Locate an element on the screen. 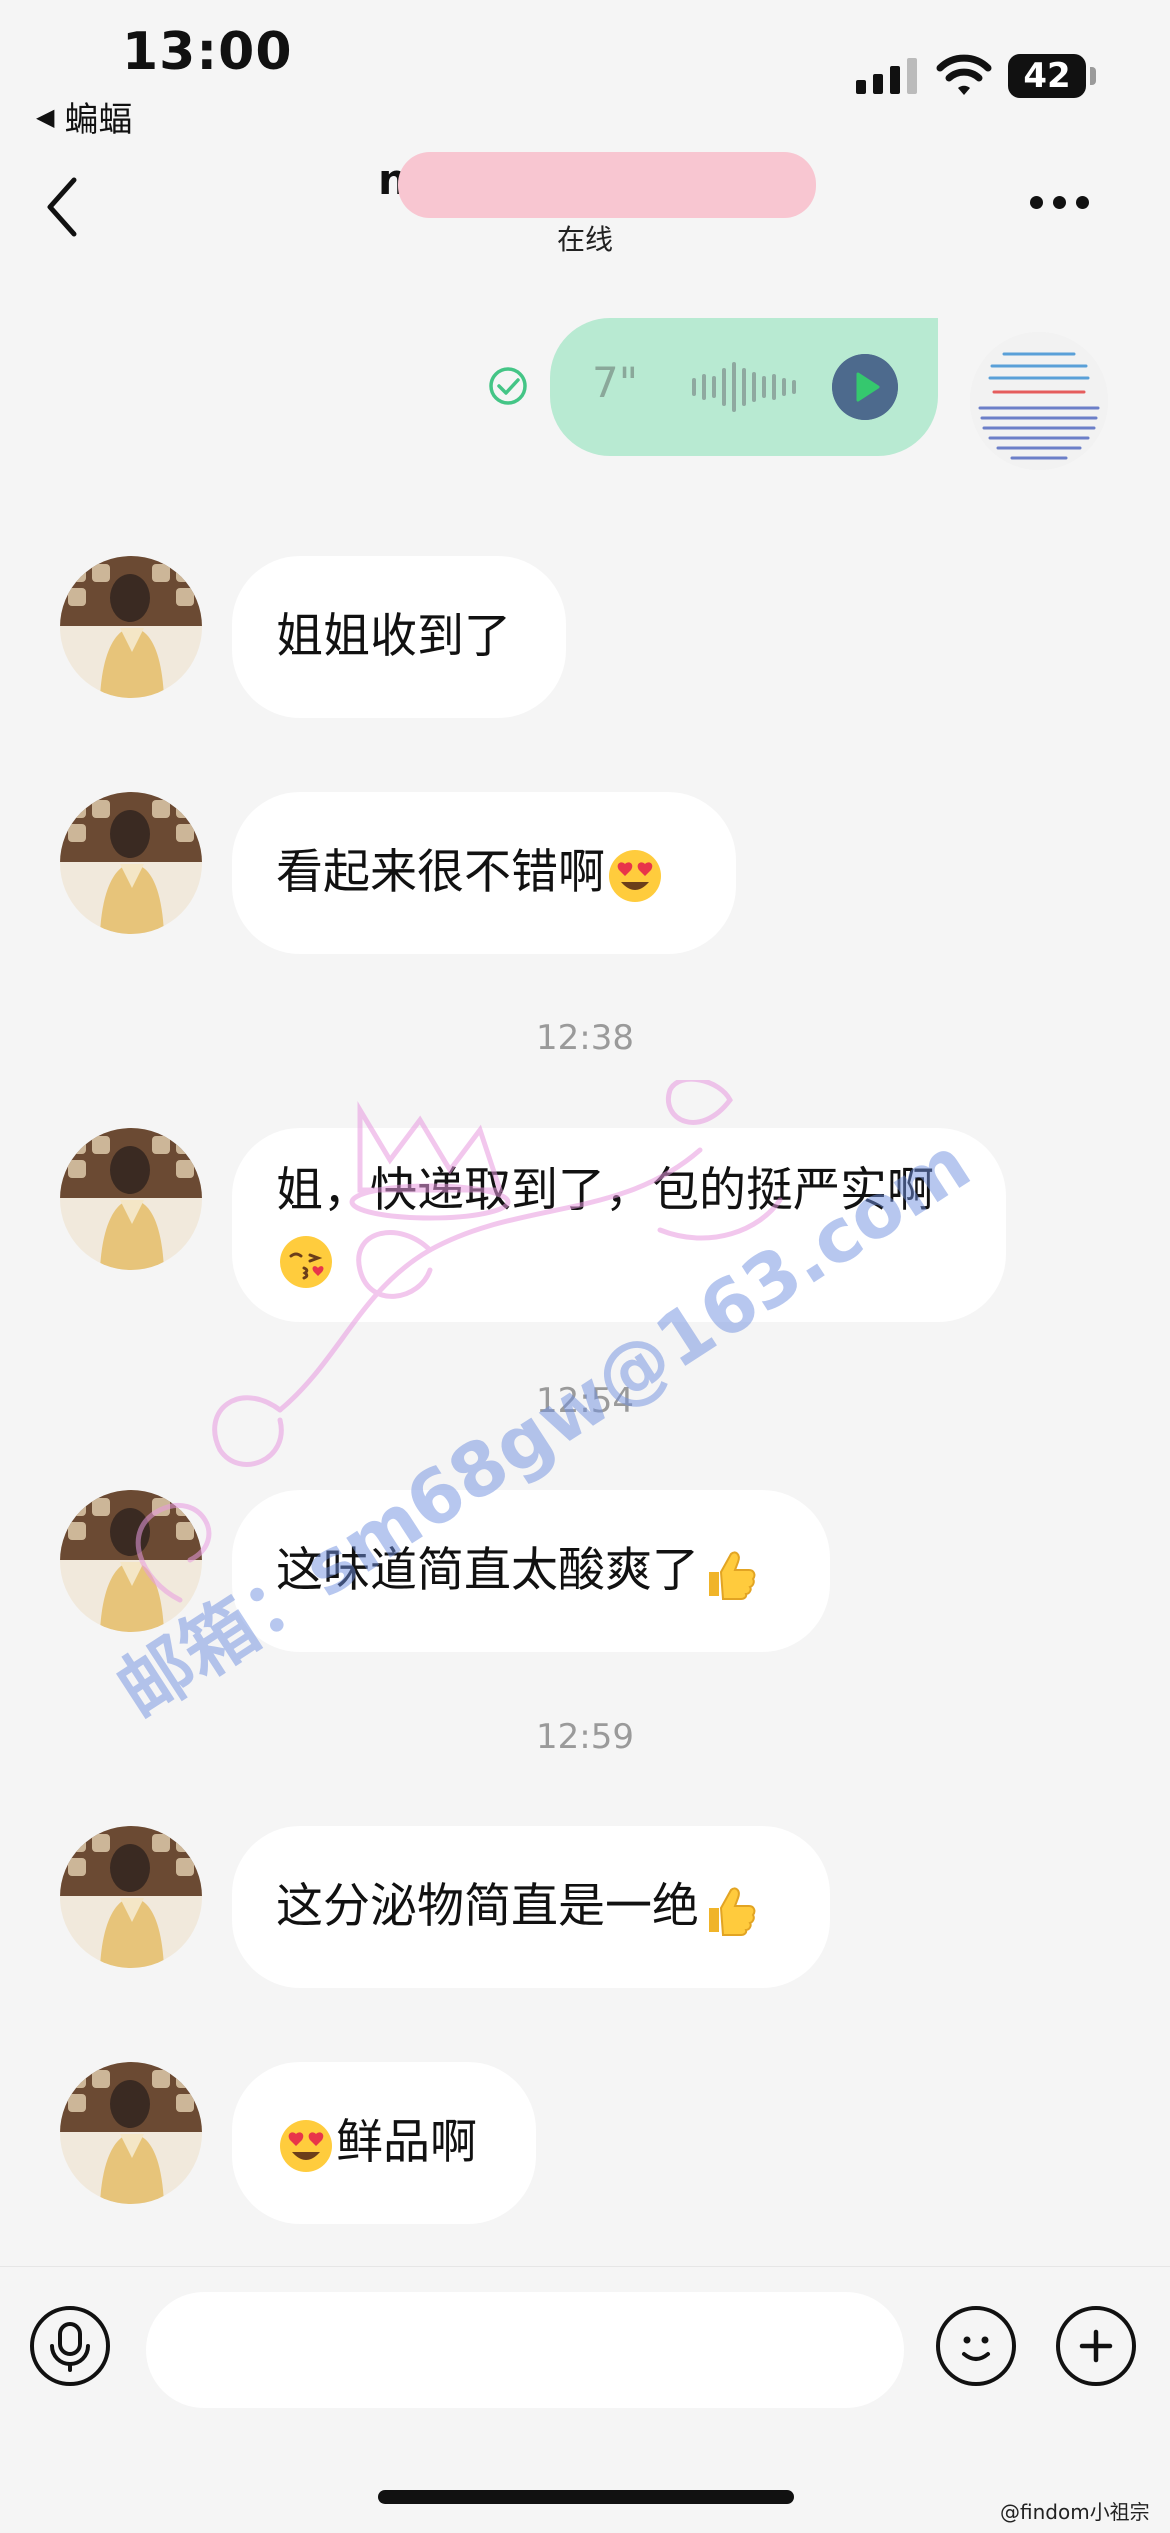  timestamp: 12:59 is located at coordinates (585, 1737).